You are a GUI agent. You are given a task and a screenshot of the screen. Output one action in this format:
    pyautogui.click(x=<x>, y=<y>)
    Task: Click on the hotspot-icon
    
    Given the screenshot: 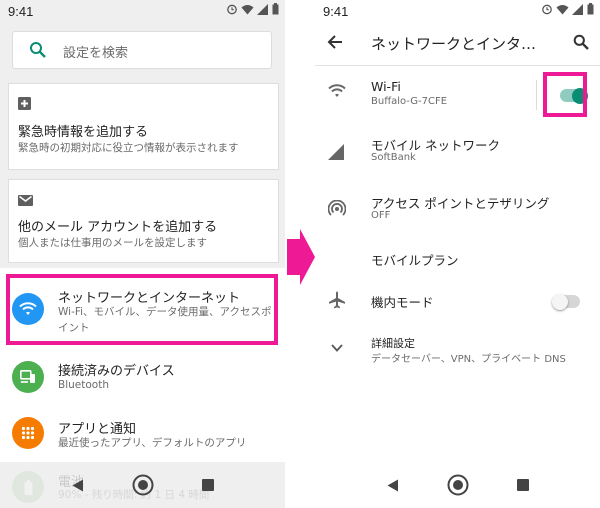 What is the action you would take?
    pyautogui.click(x=337, y=208)
    